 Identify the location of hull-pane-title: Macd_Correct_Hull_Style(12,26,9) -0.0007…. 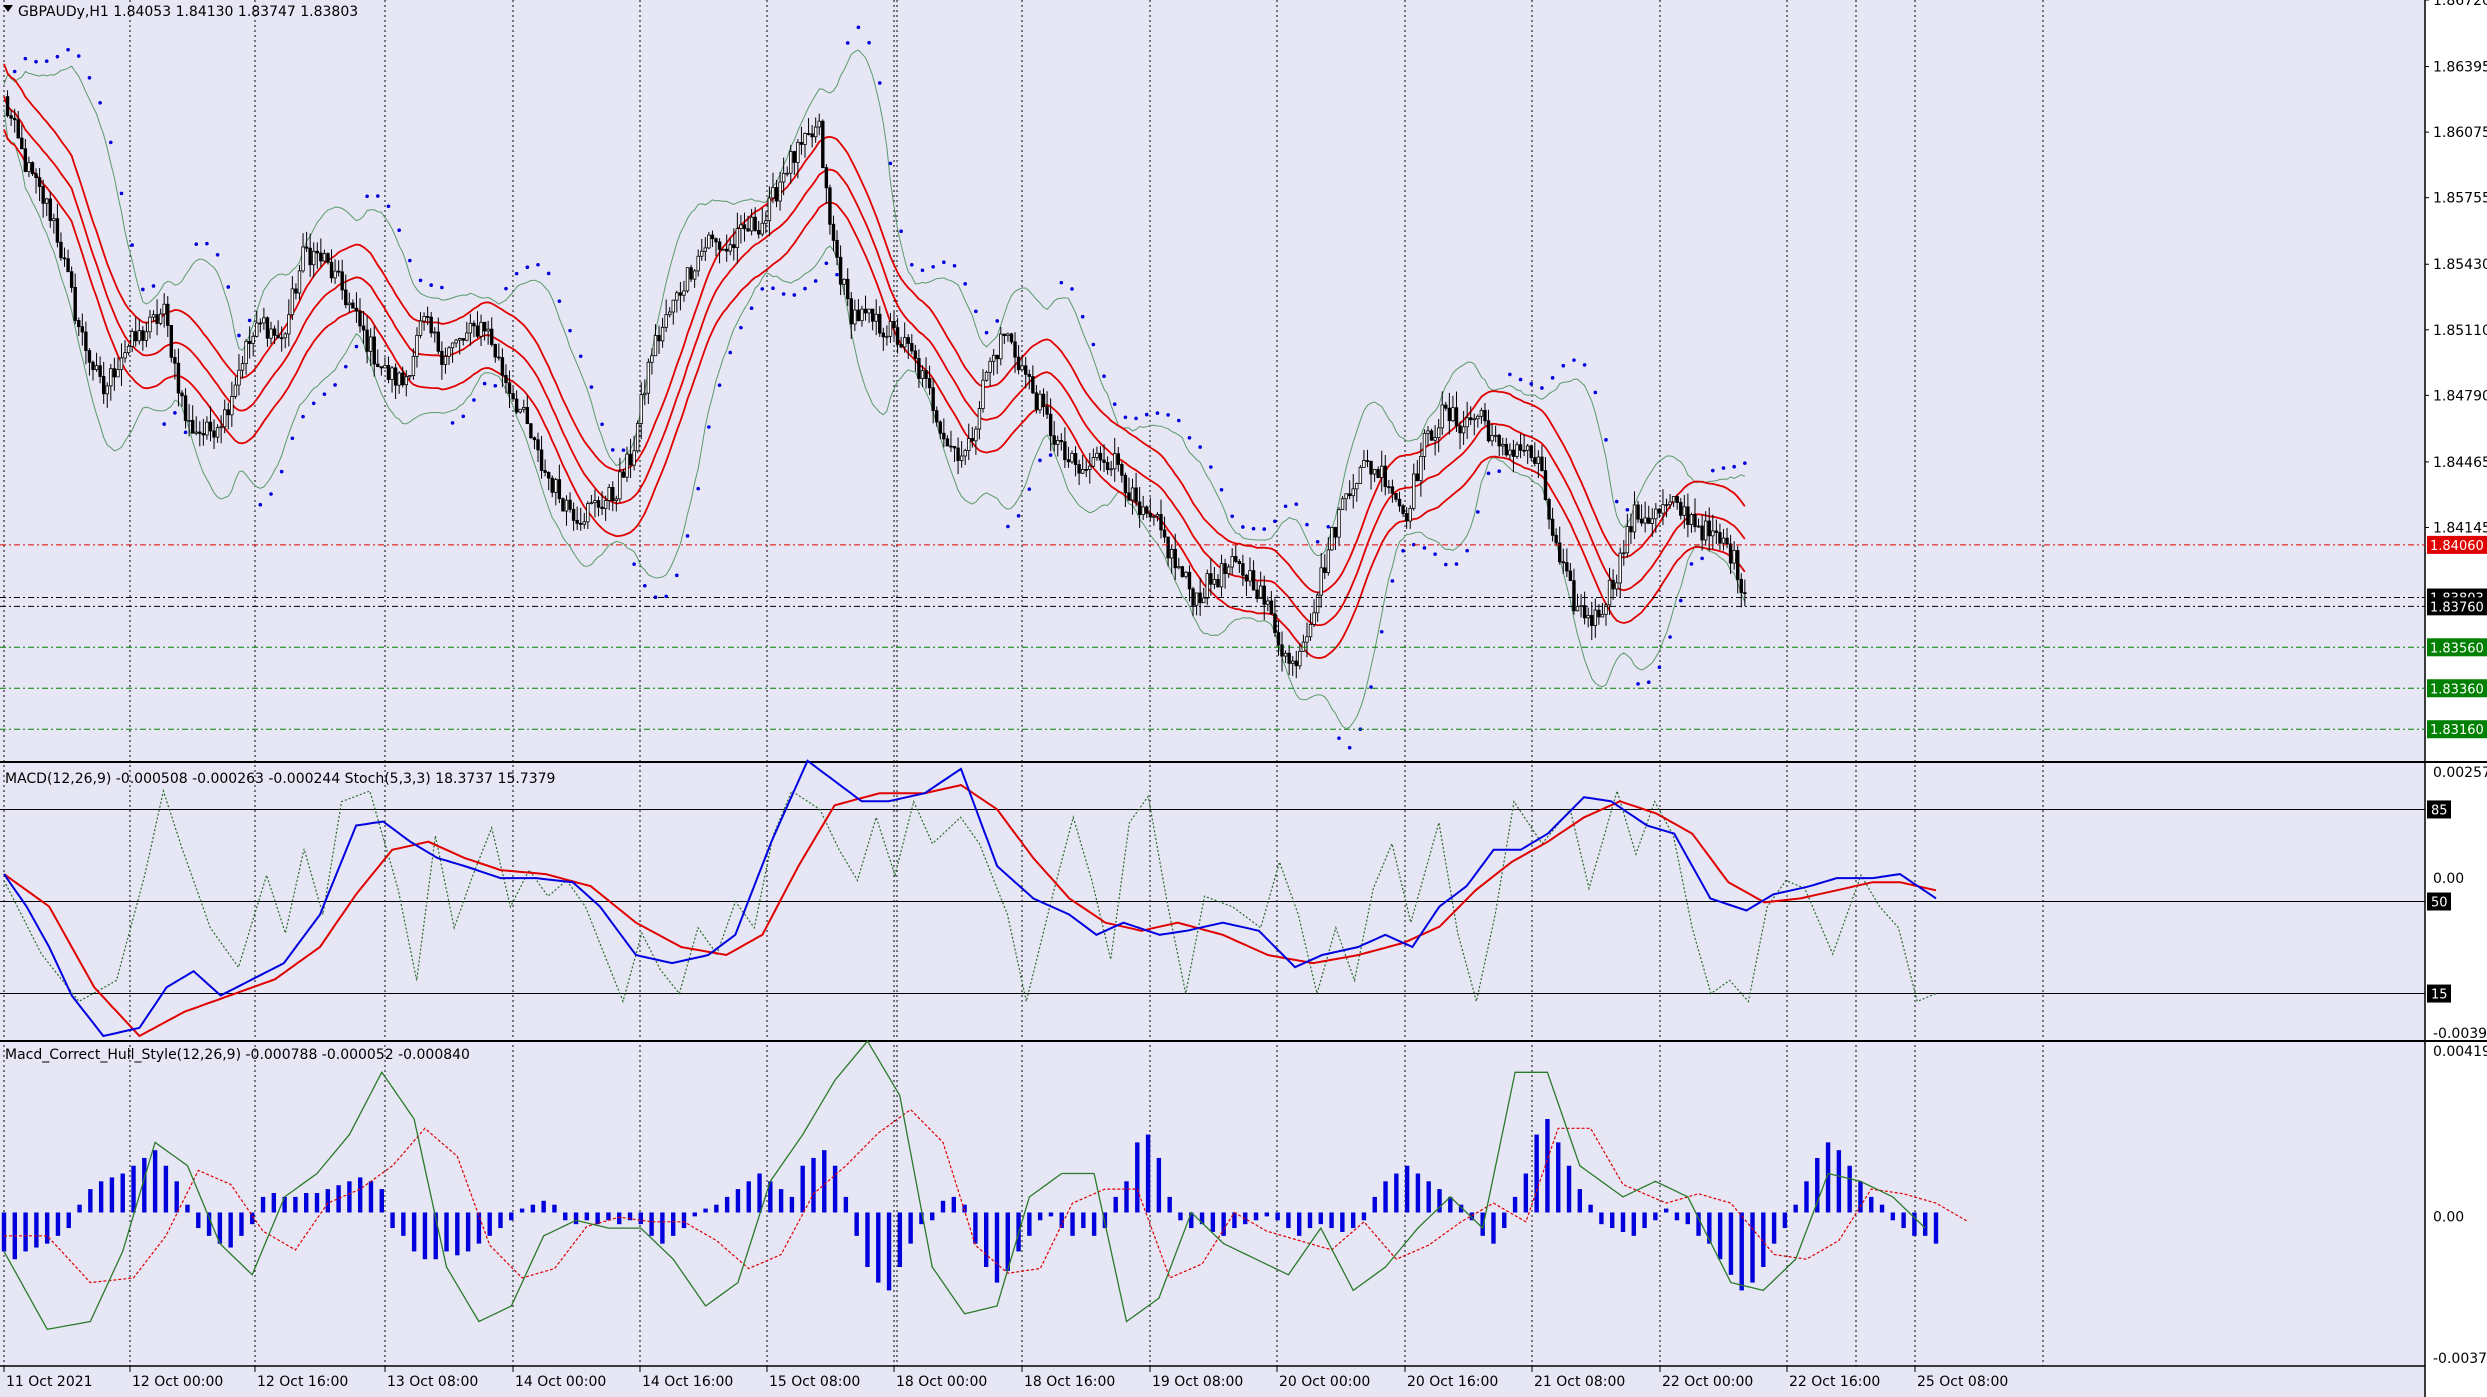
(237, 1055).